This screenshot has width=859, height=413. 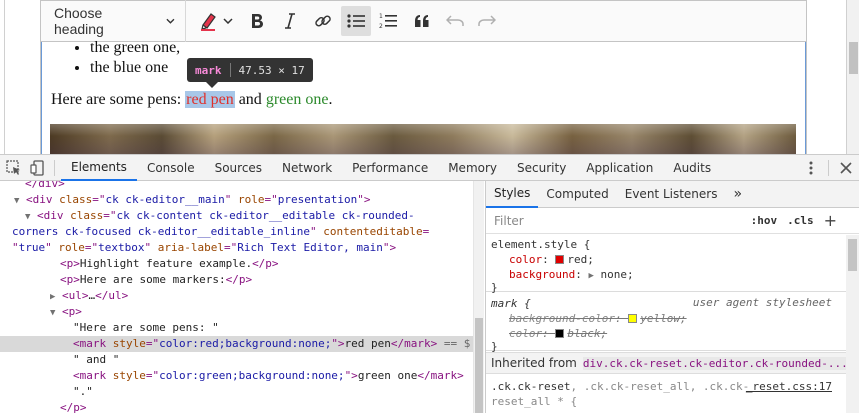 What do you see at coordinates (692, 168) in the screenshot?
I see `tab-audits: Audits` at bounding box center [692, 168].